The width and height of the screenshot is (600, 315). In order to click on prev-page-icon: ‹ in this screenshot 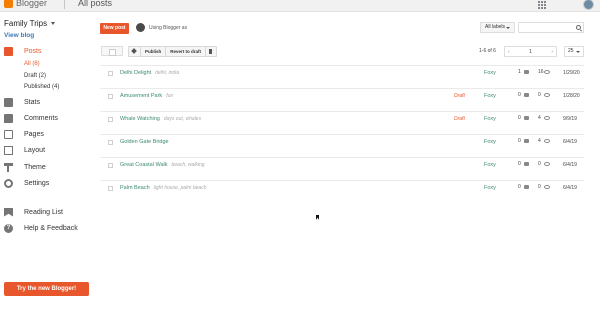, I will do `click(509, 52)`.